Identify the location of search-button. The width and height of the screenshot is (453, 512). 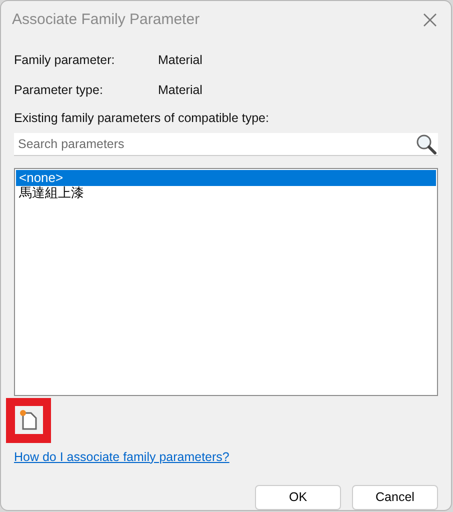
(426, 144).